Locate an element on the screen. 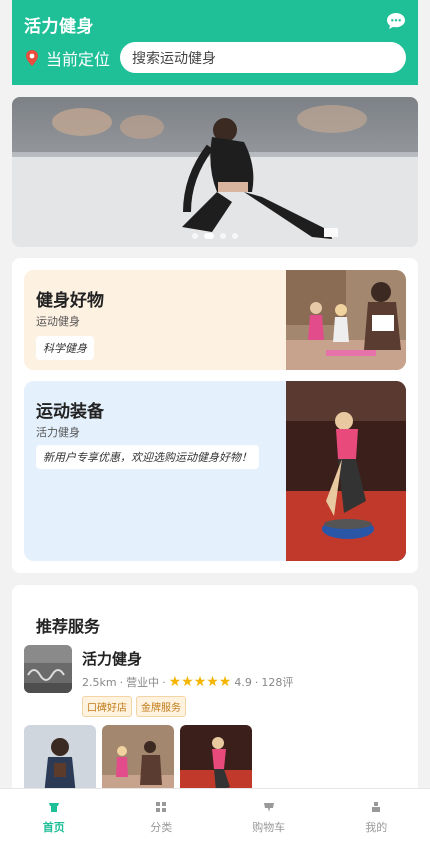 The image size is (430, 844). shop-distance: 2.5km is located at coordinates (99, 682).